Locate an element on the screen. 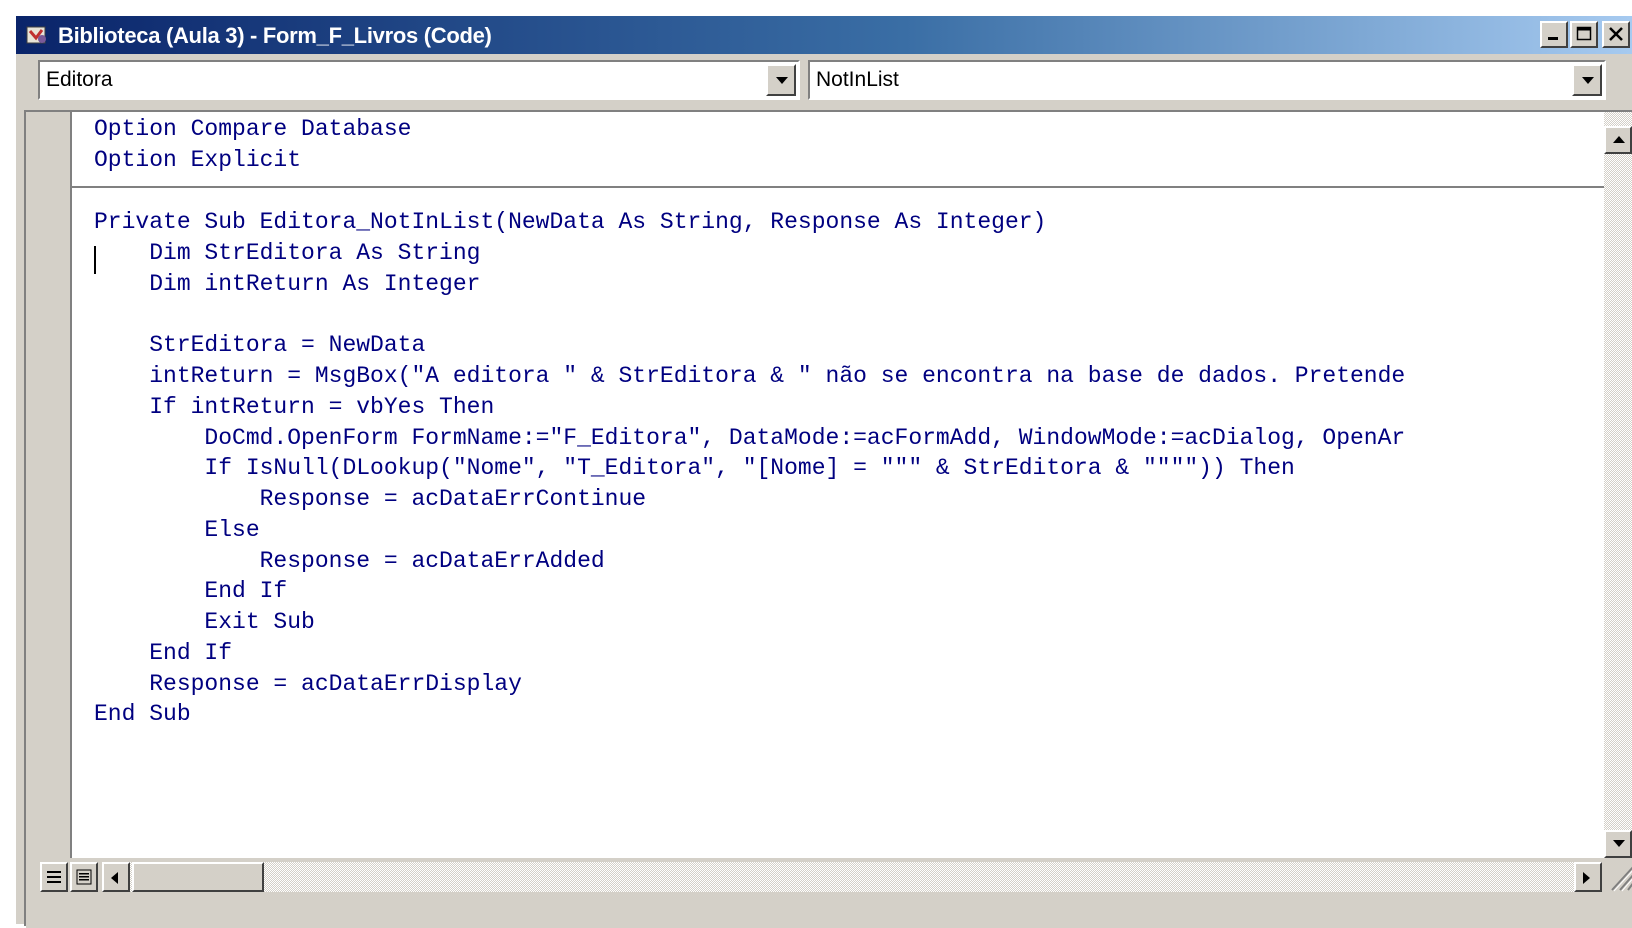 This screenshot has height=928, width=1632. minimize-button is located at coordinates (1554, 34).